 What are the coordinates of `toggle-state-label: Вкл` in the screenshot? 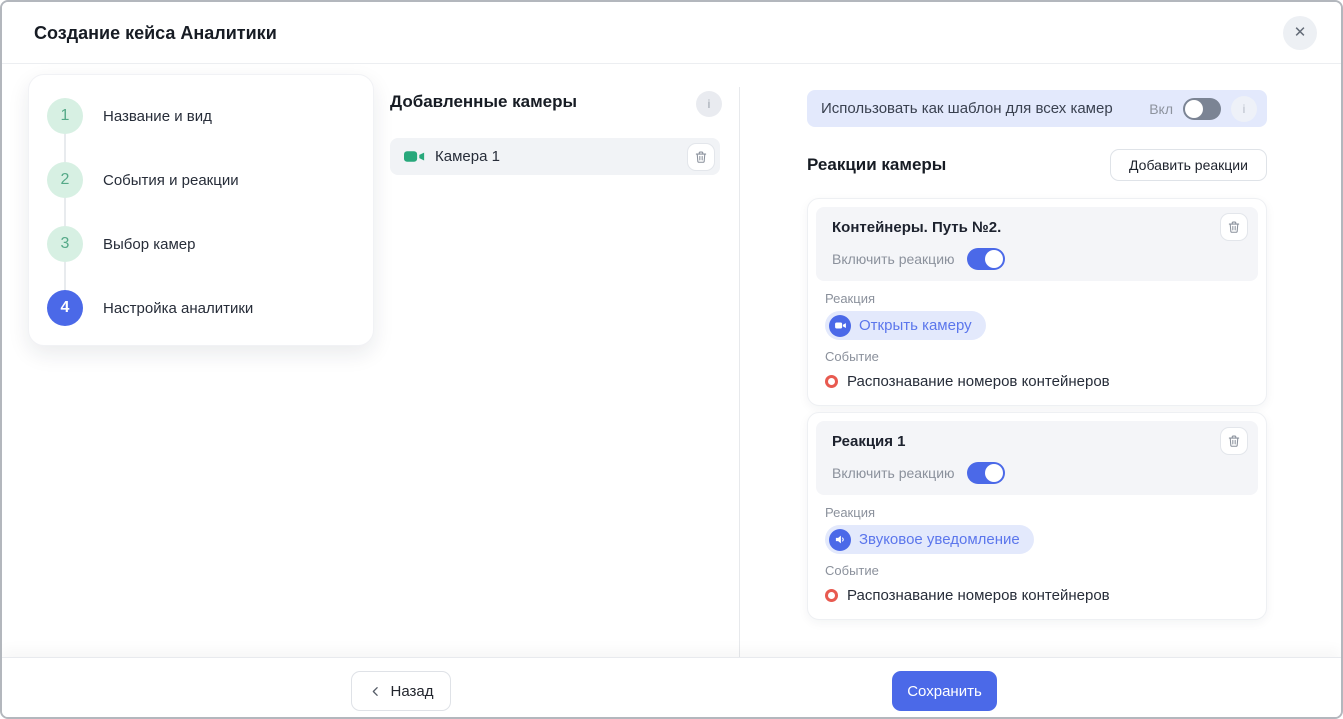 It's located at (1161, 108).